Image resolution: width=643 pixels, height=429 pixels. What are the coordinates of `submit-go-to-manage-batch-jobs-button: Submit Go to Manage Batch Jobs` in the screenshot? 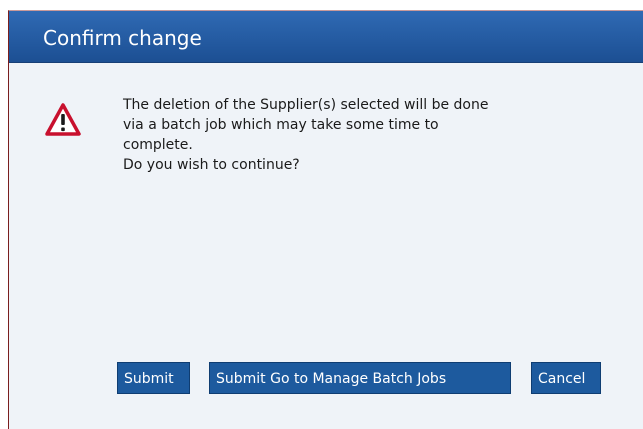 It's located at (360, 378).